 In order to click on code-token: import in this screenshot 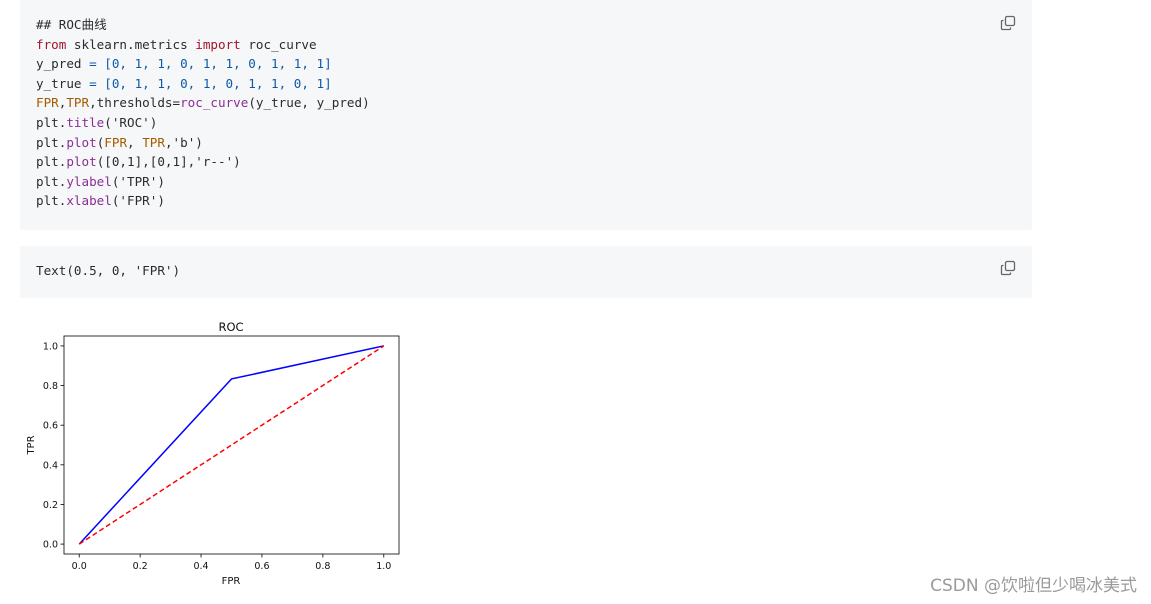, I will do `click(218, 44)`.